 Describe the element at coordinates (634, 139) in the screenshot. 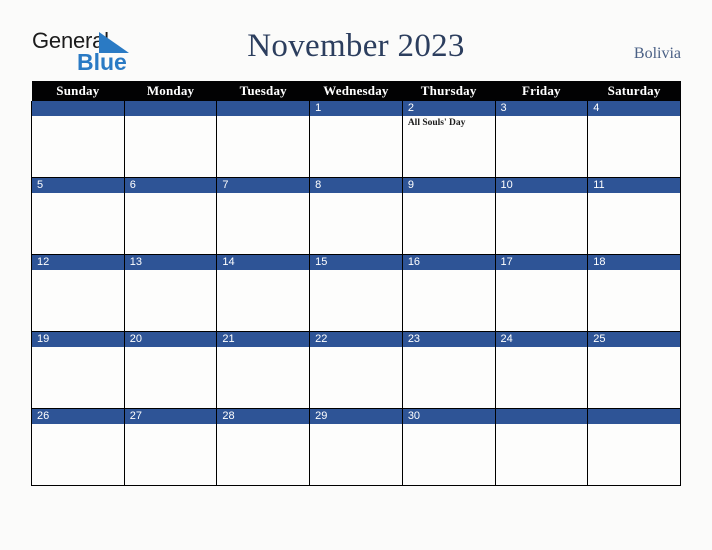

I see `calendar-day-cell-4: 4` at that location.